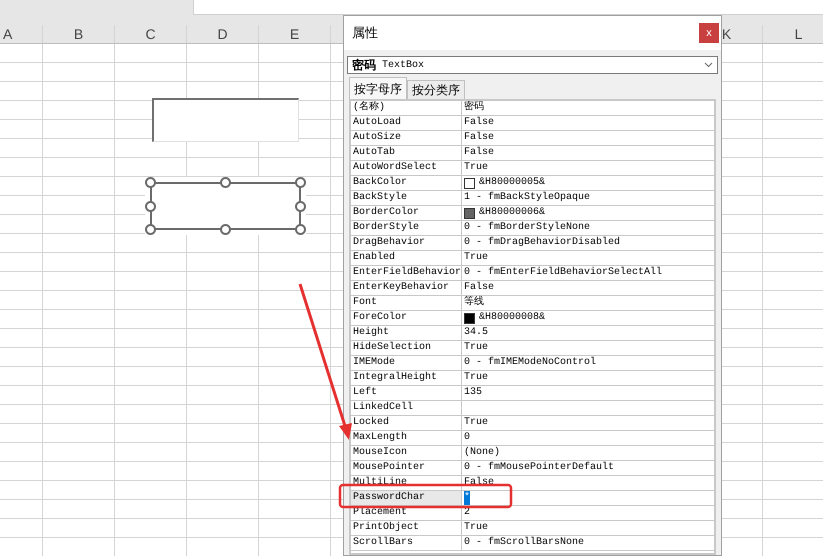  Describe the element at coordinates (473, 393) in the screenshot. I see `property-value: 135` at that location.